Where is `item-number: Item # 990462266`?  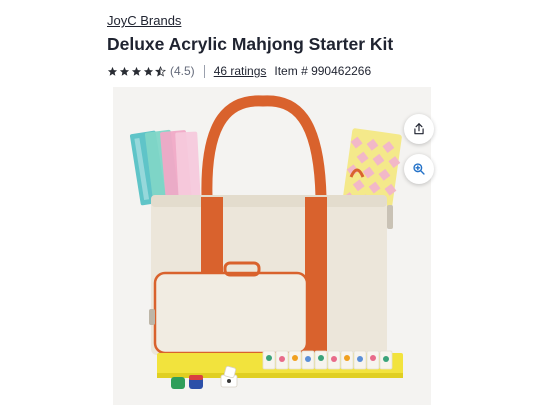 item-number: Item # 990462266 is located at coordinates (323, 71).